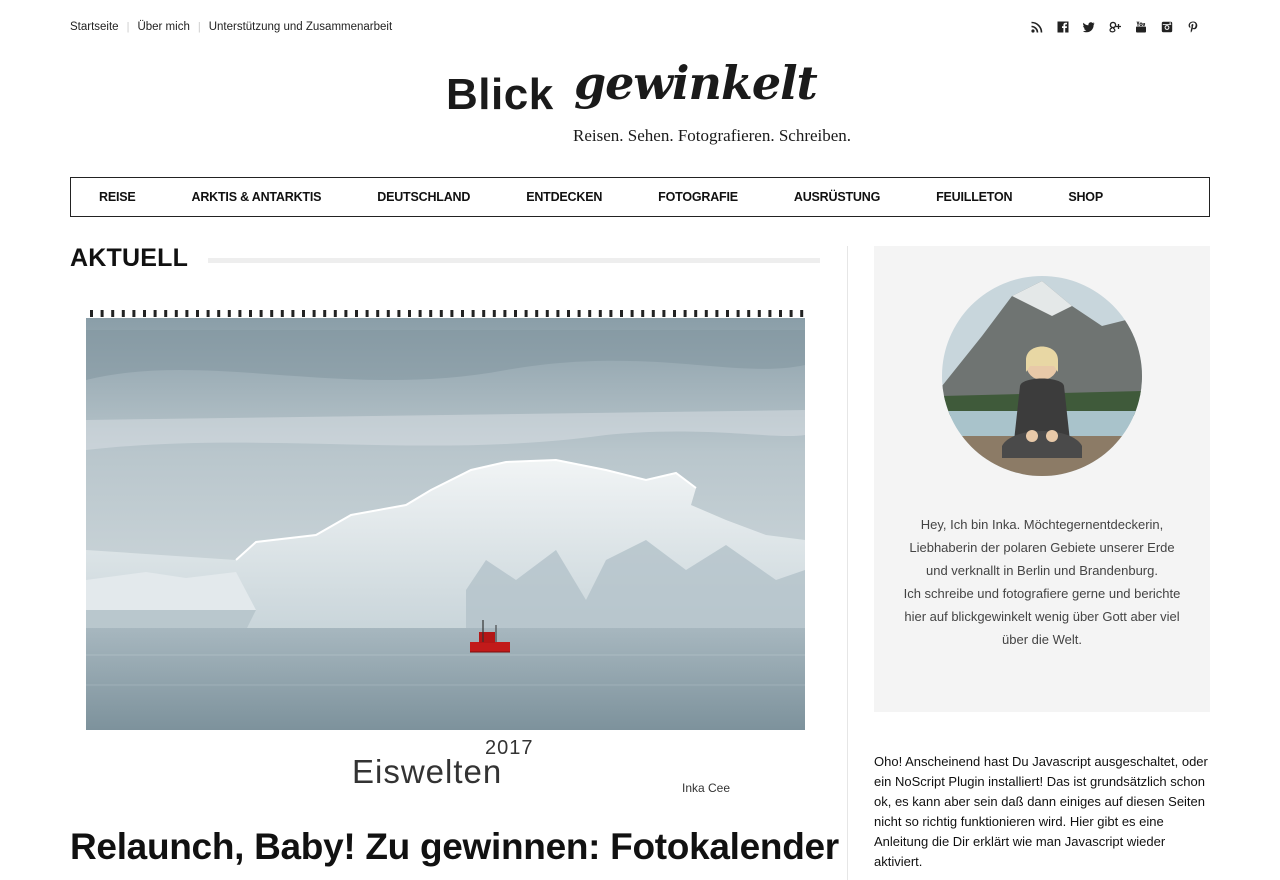 The image size is (1280, 880). Describe the element at coordinates (1089, 27) in the screenshot. I see `twitter-icon` at that location.